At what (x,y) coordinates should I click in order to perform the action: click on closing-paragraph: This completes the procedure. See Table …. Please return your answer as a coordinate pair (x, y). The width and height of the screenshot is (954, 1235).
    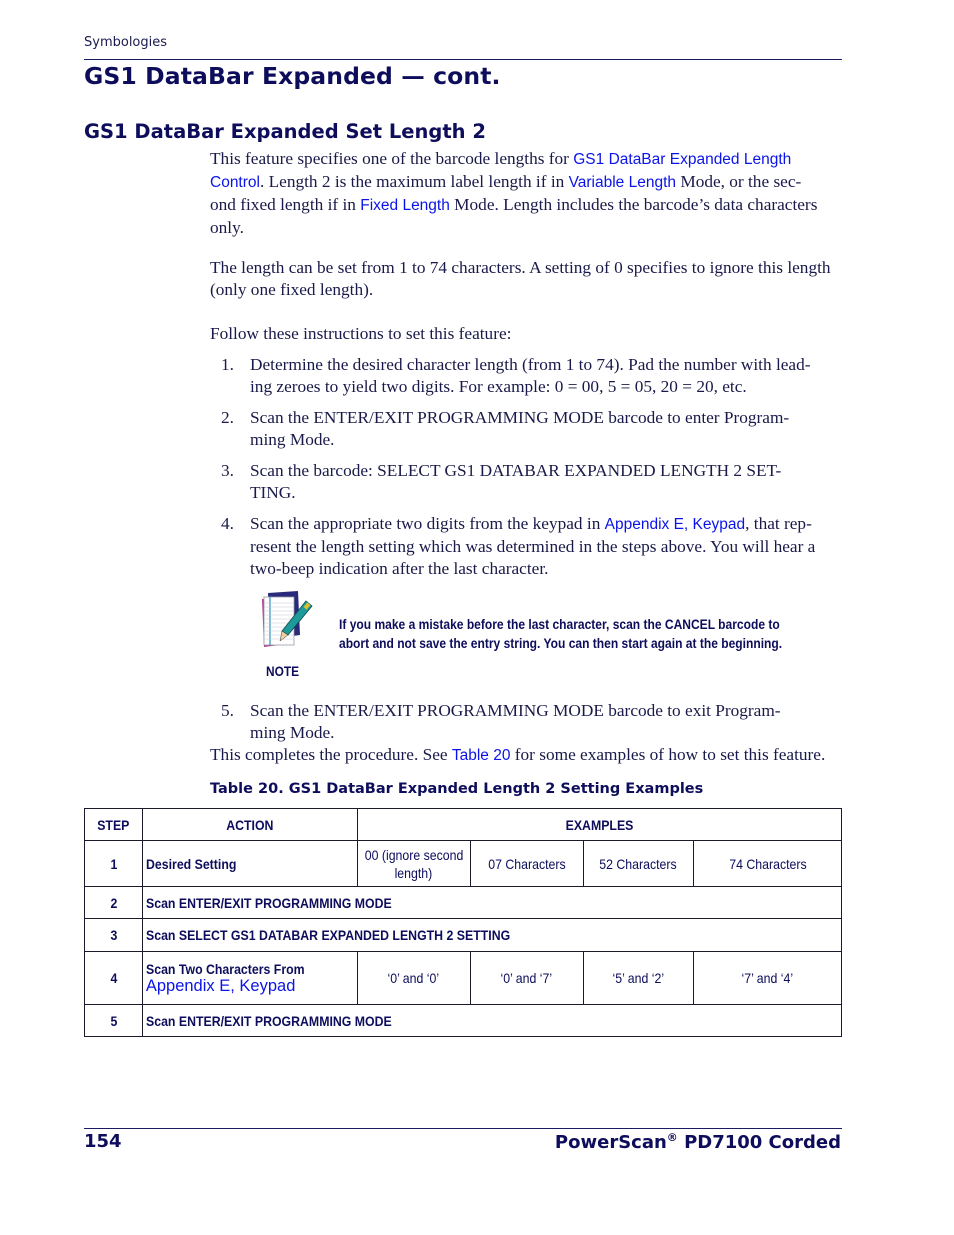
    Looking at the image, I should click on (518, 754).